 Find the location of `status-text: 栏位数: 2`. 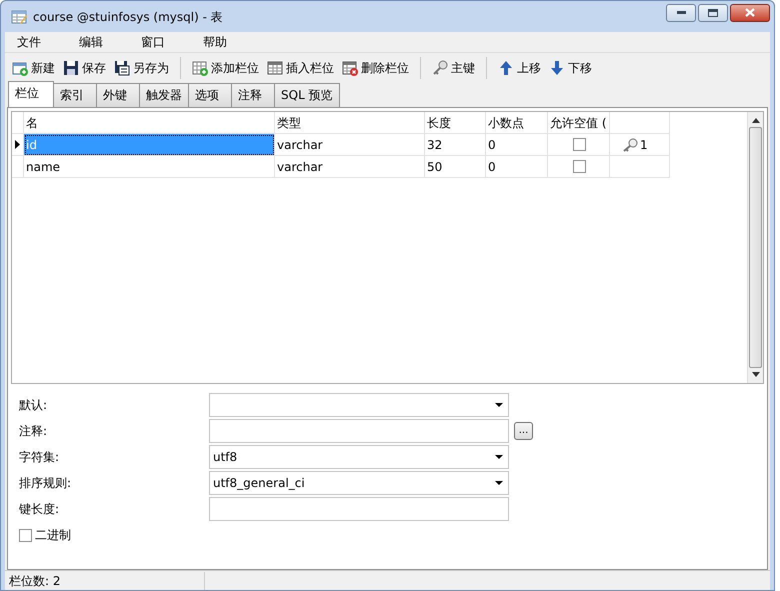

status-text: 栏位数: 2 is located at coordinates (105, 581).